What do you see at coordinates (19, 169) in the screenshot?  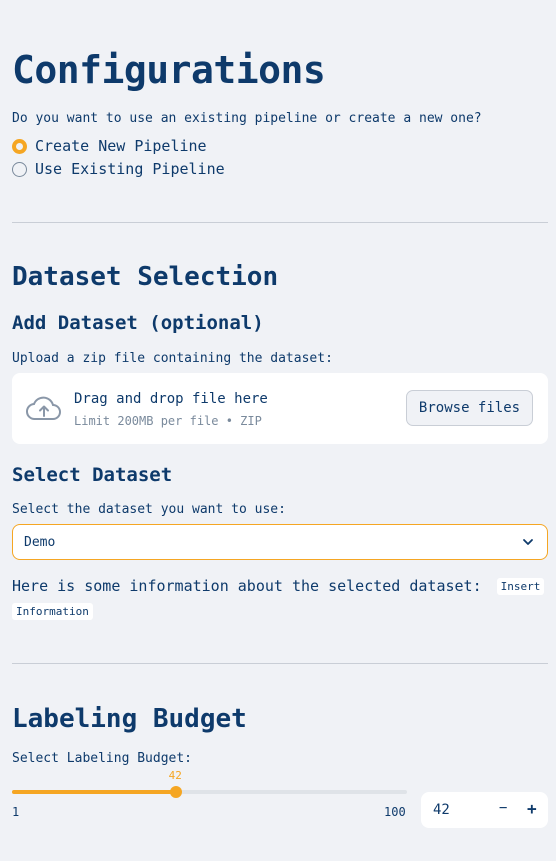 I see `radio-unchecked-icon` at bounding box center [19, 169].